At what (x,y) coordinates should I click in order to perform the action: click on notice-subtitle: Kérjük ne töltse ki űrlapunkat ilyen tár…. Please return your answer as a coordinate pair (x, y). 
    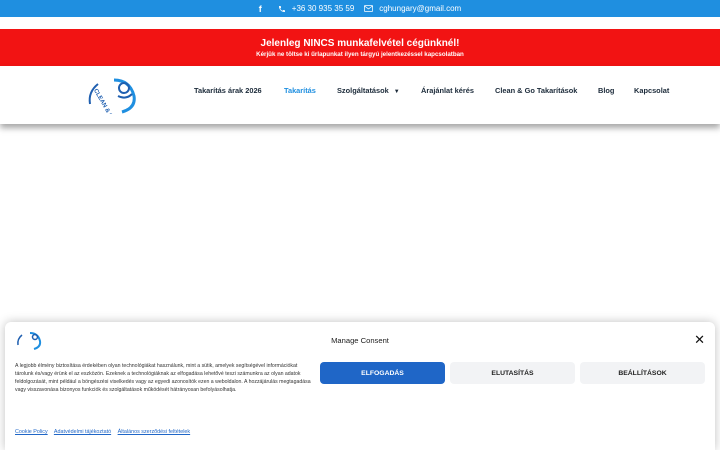
    Looking at the image, I should click on (360, 54).